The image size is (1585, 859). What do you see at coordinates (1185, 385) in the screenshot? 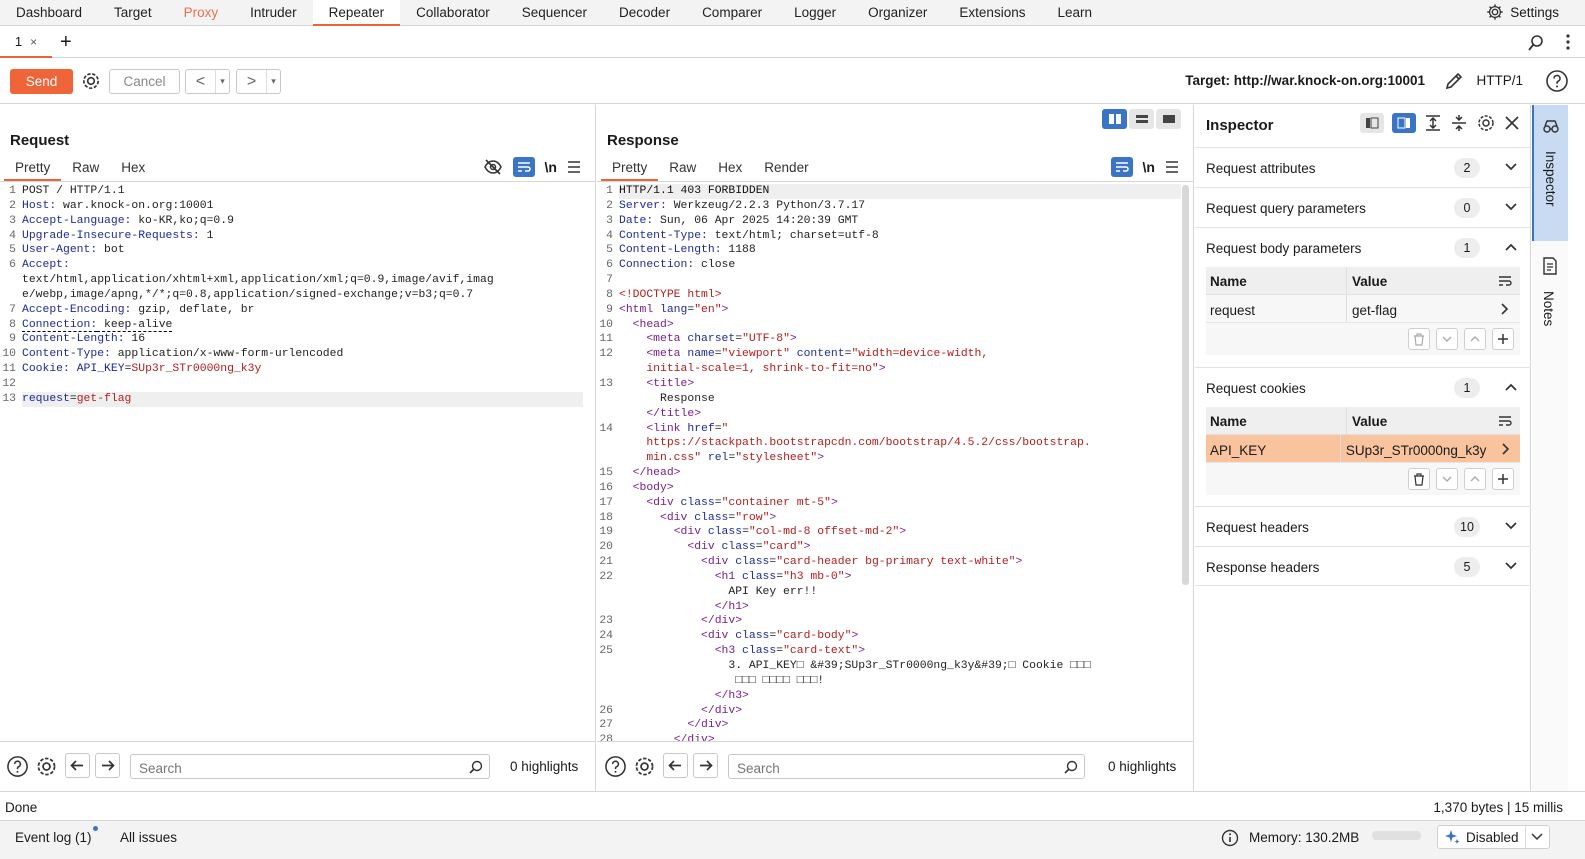
I see `response-scrollbar` at bounding box center [1185, 385].